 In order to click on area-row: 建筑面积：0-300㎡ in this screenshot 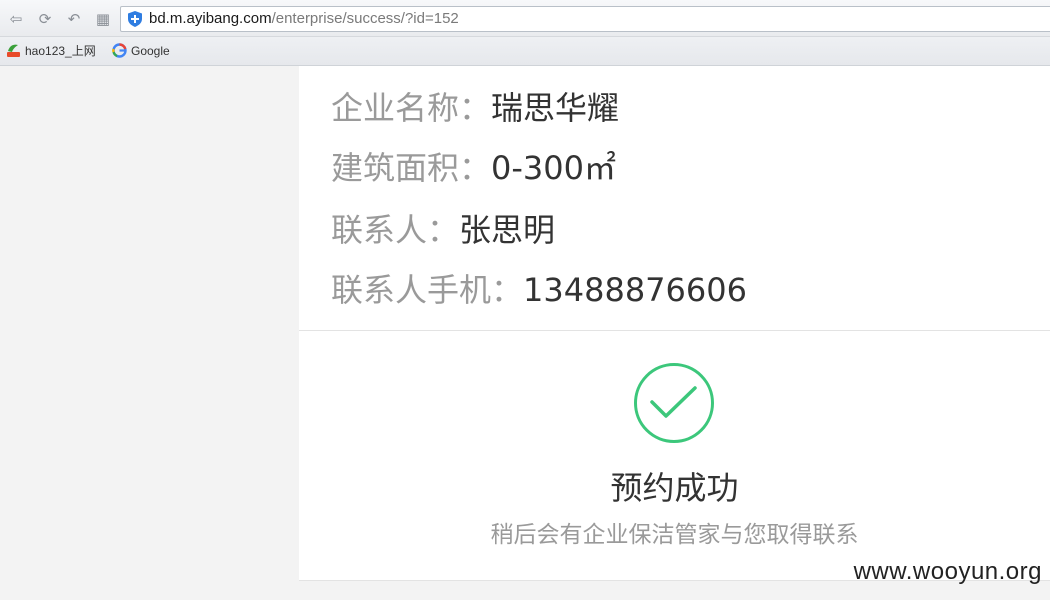, I will do `click(473, 168)`.